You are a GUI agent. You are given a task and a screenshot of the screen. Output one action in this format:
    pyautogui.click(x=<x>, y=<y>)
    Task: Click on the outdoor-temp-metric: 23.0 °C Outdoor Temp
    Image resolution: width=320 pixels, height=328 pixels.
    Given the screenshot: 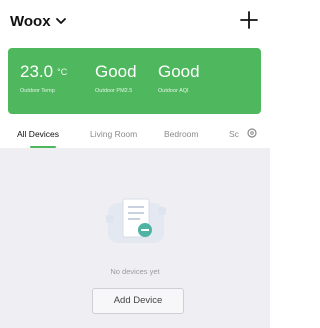 What is the action you would take?
    pyautogui.click(x=43, y=78)
    